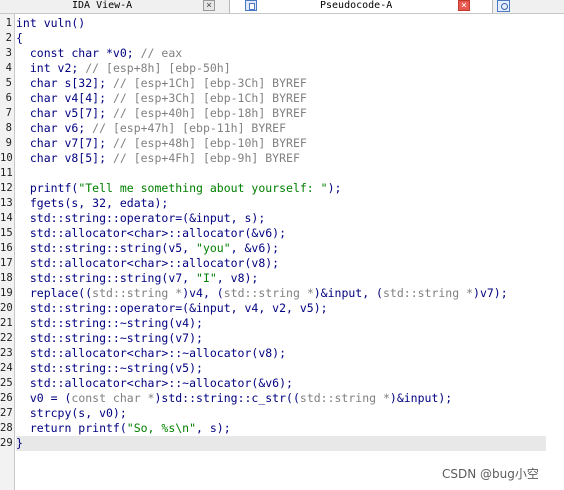 The image size is (564, 490). What do you see at coordinates (8, 68) in the screenshot?
I see `line-number: 4` at bounding box center [8, 68].